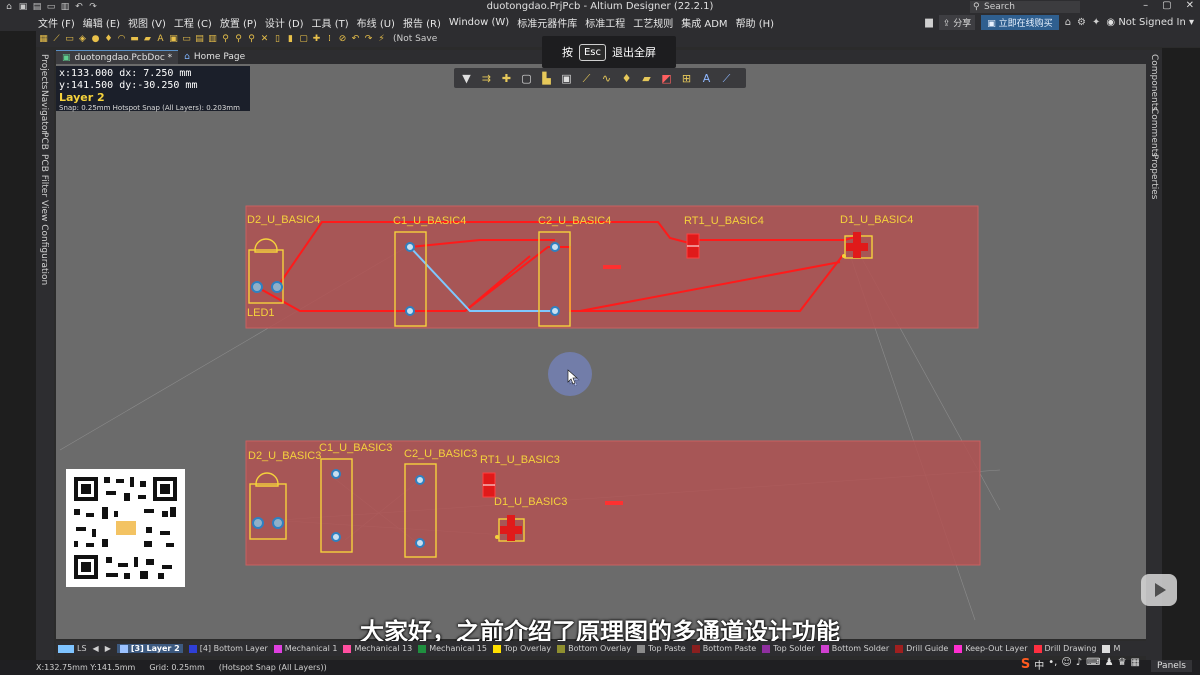 The image size is (1200, 675). Describe the element at coordinates (991, 648) in the screenshot. I see `layer-tab-keepout: Keep-Out Layer` at that location.